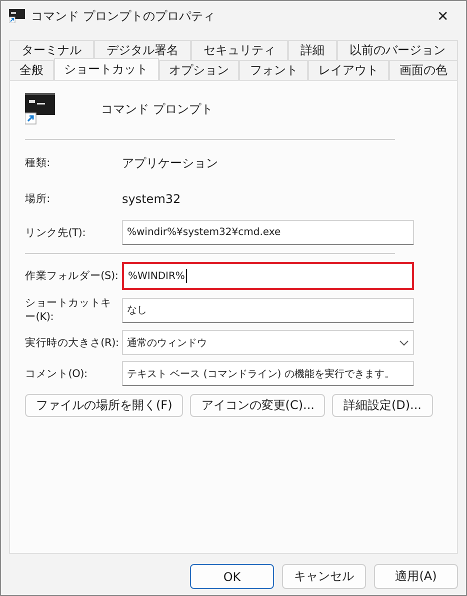  I want to click on dialog-button: OK, so click(232, 576).